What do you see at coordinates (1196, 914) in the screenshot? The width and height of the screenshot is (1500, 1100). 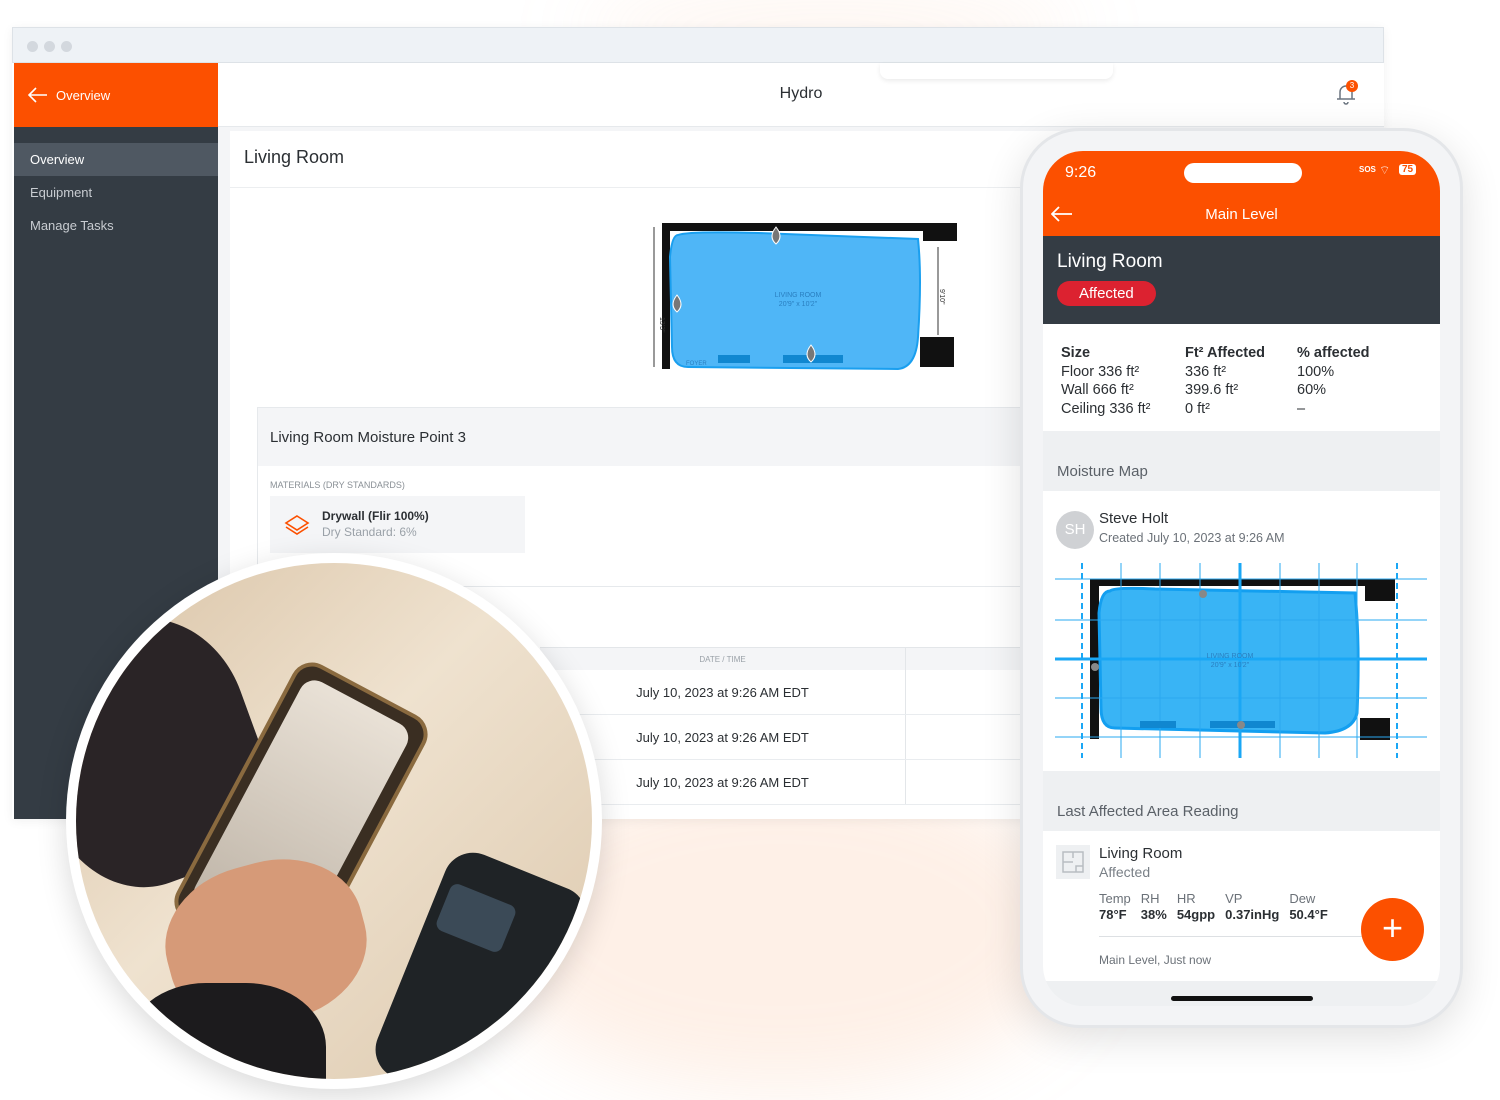 I see `metric-value: 54gpp` at bounding box center [1196, 914].